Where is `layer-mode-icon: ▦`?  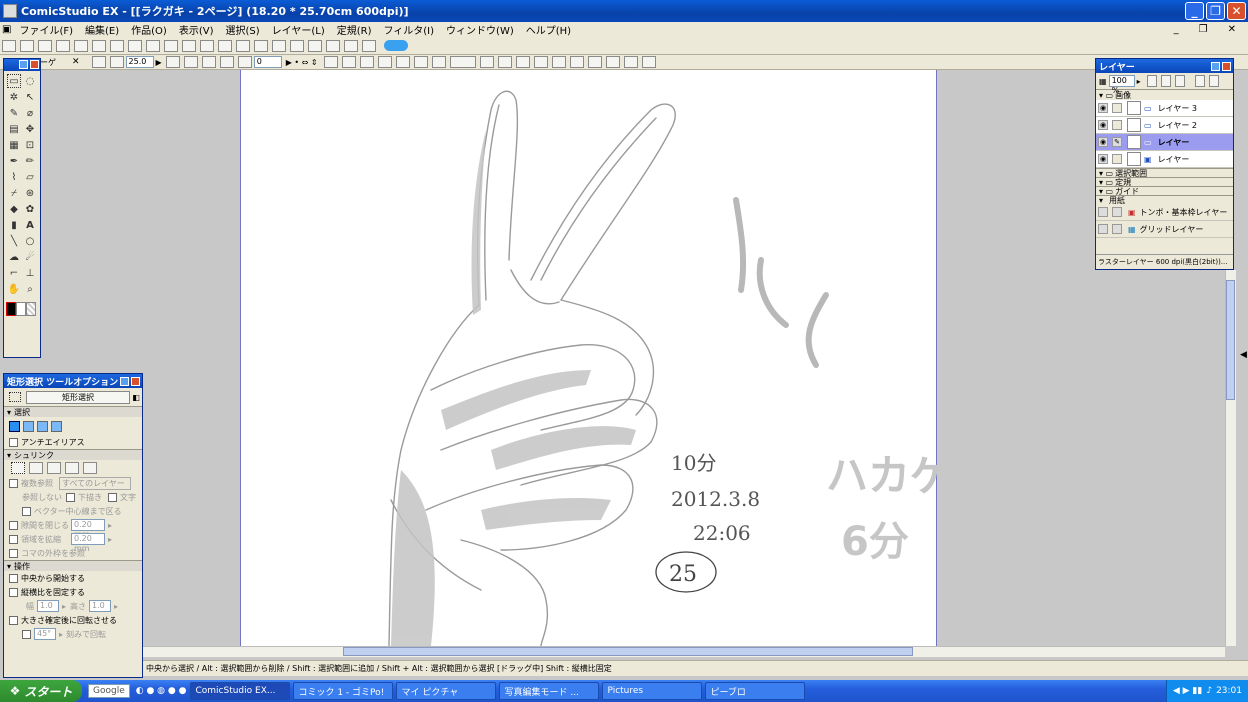
layer-mode-icon: ▦ is located at coordinates (1103, 81).